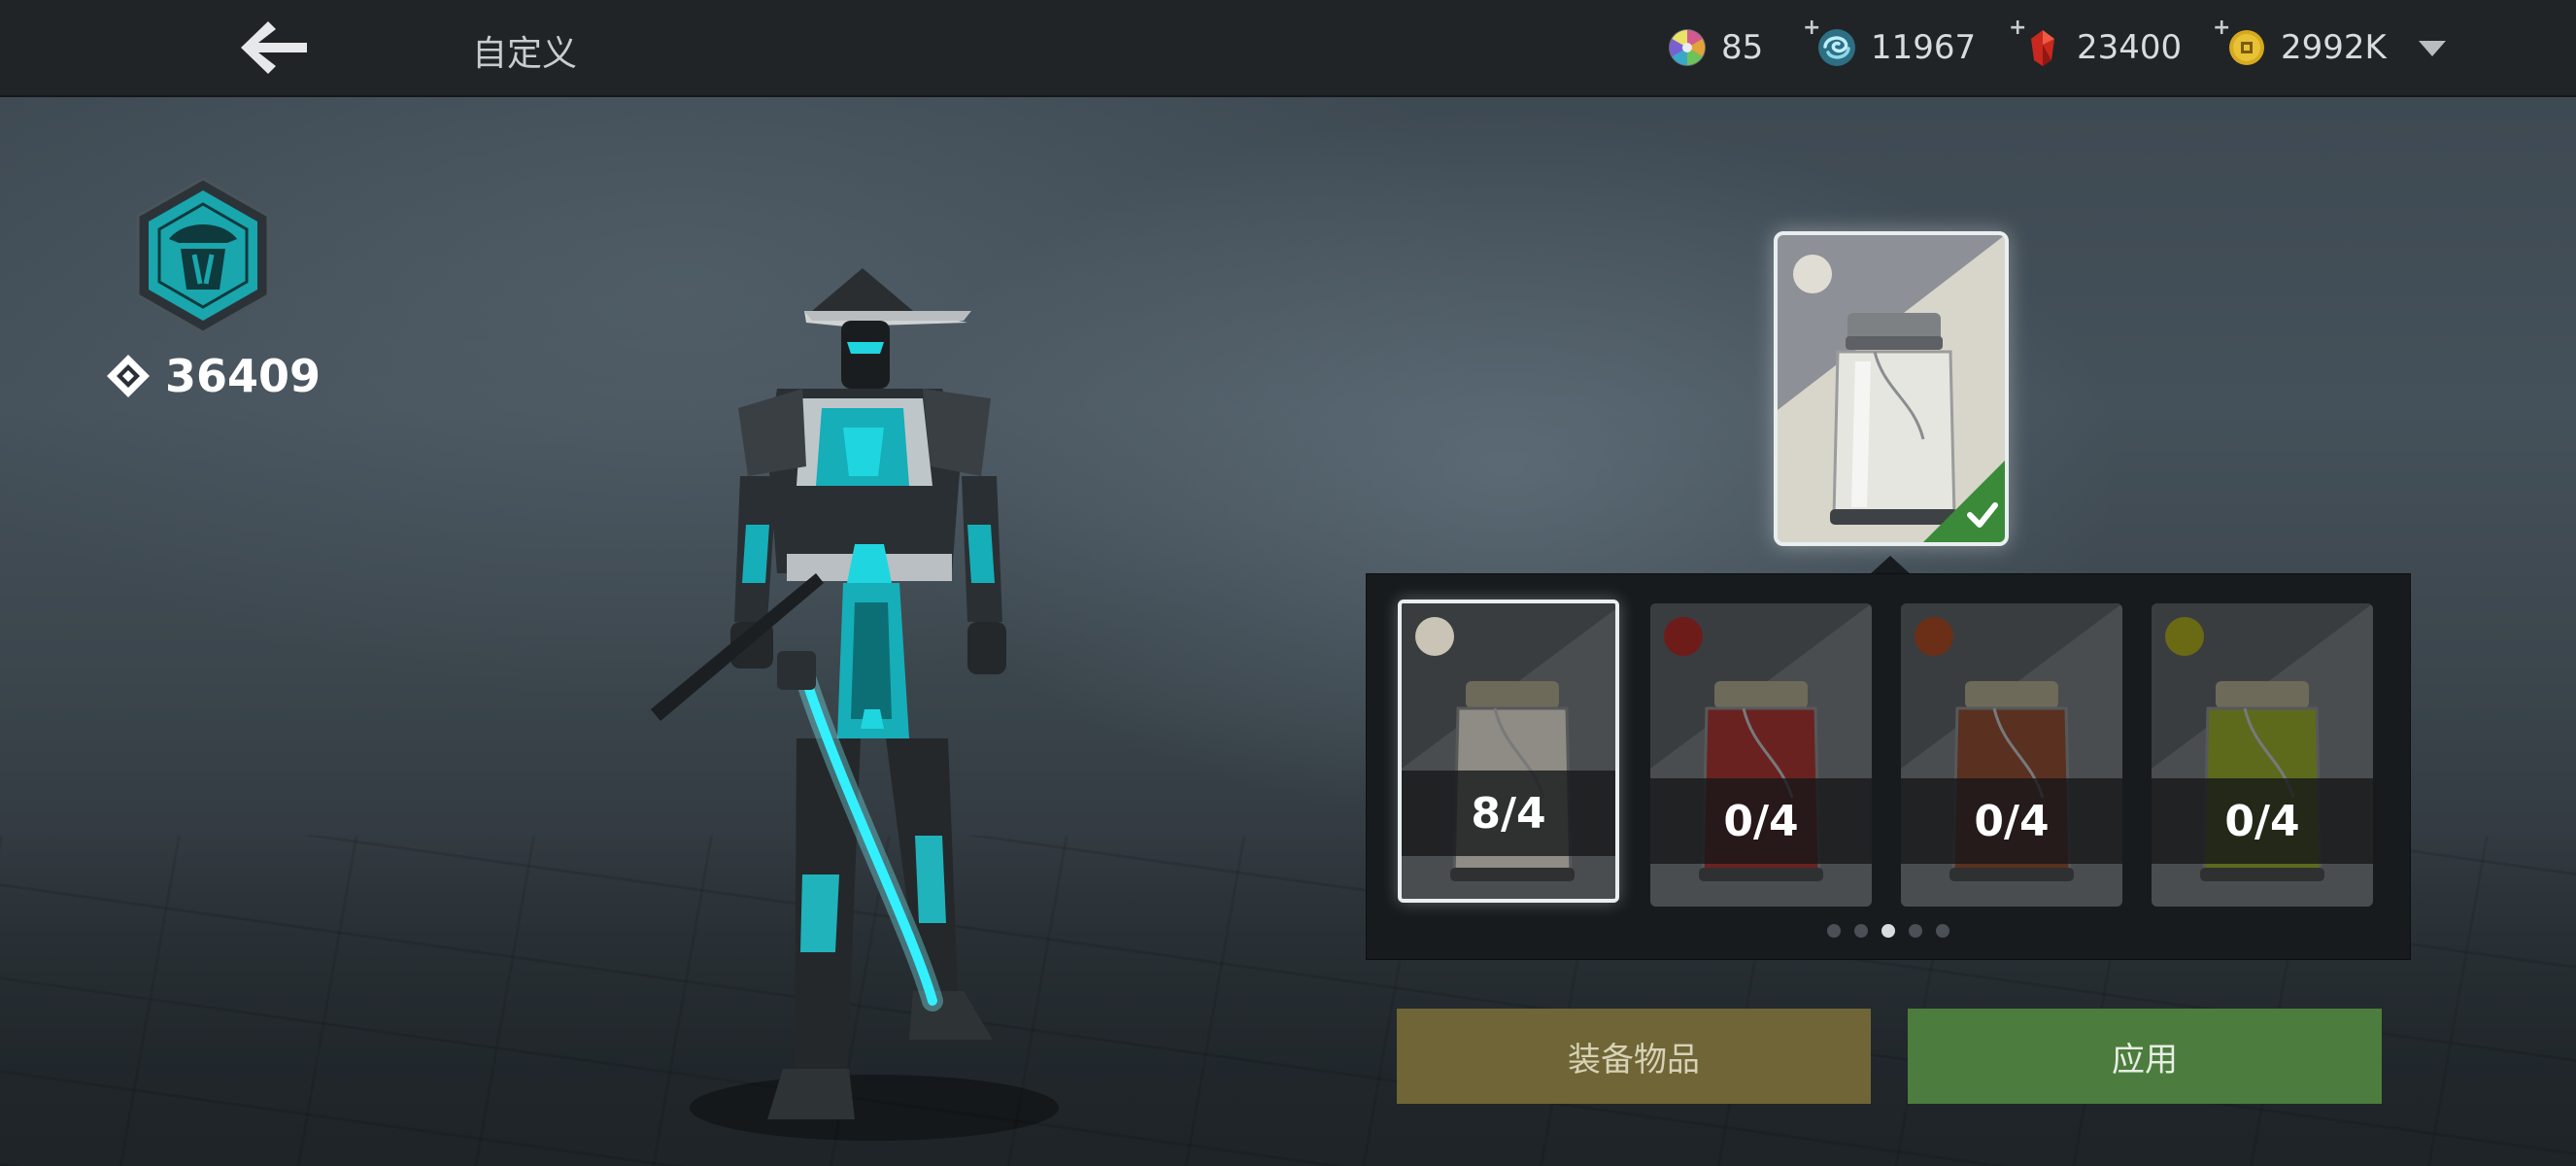  I want to click on menu-dropdown-button, so click(2432, 48).